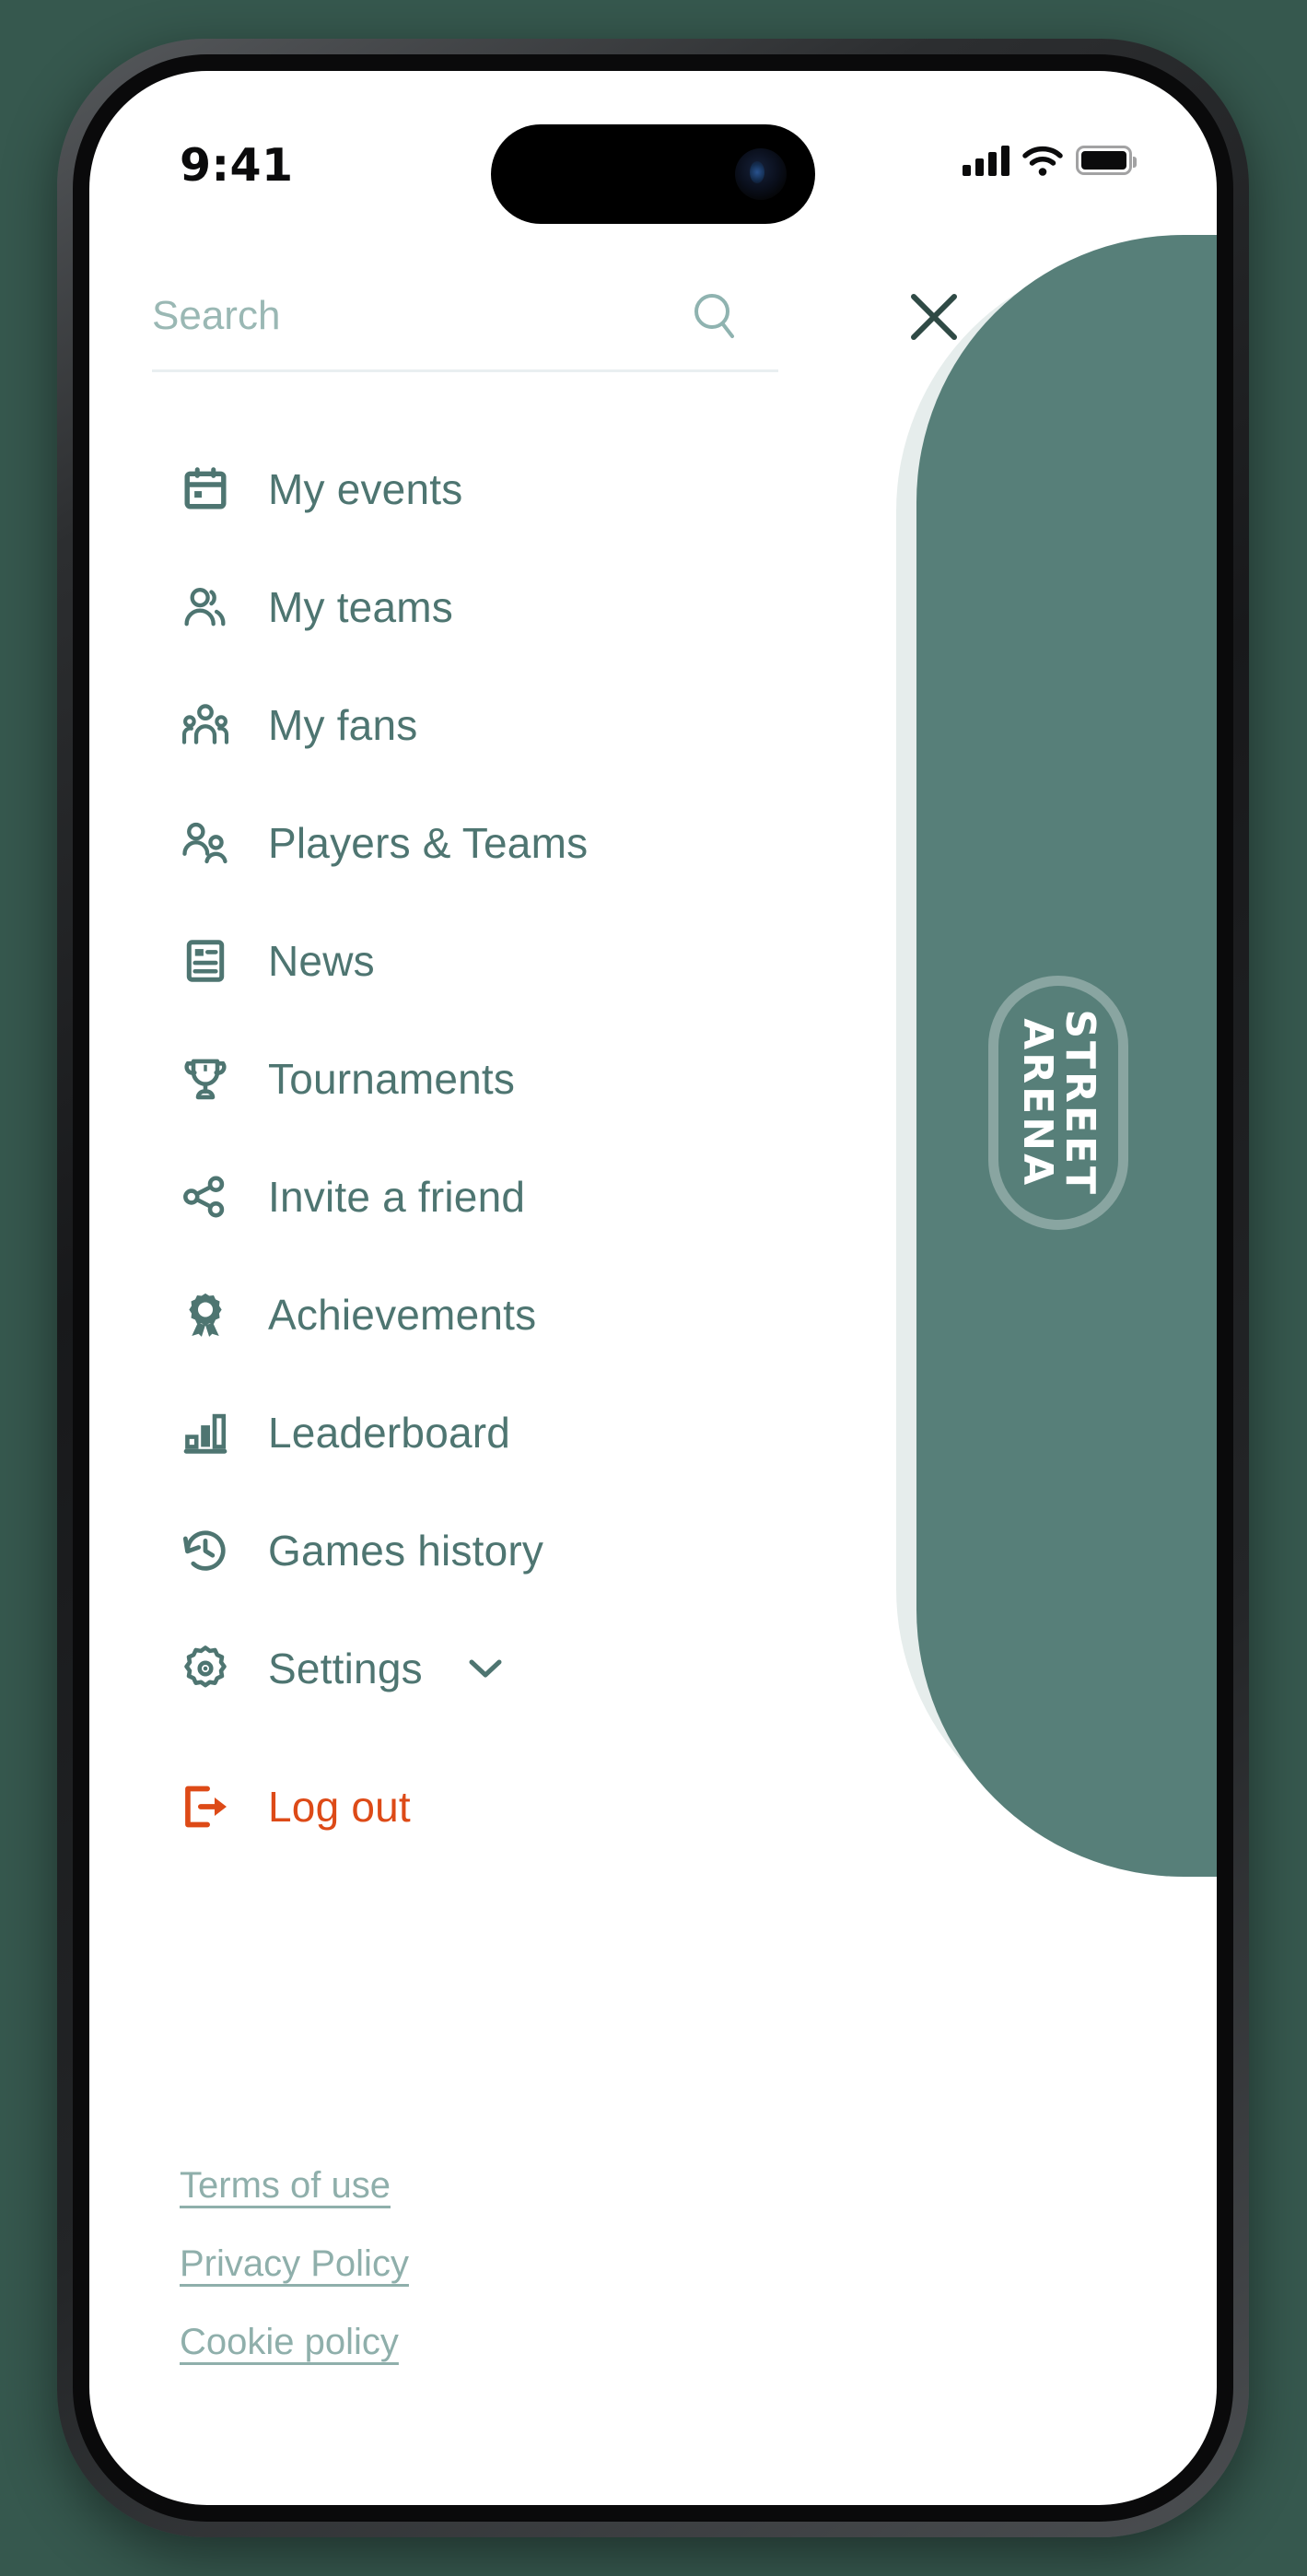 This screenshot has height=2576, width=1307. I want to click on footer-link-privacy-policy: Privacy Policy, so click(295, 2264).